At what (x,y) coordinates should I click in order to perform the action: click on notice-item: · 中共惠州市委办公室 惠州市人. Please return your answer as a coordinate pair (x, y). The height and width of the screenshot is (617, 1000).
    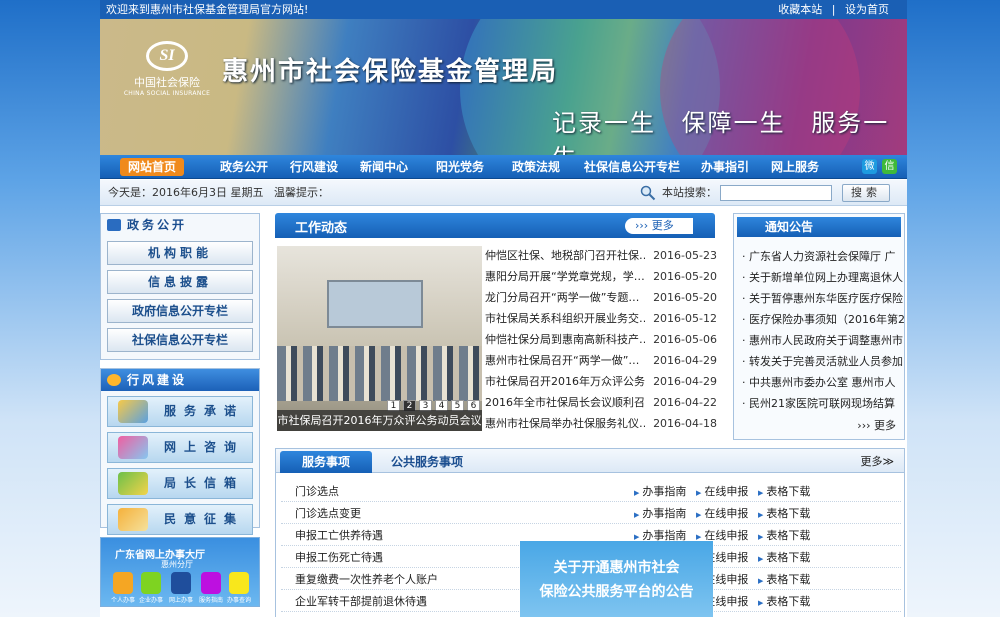
    Looking at the image, I should click on (819, 382).